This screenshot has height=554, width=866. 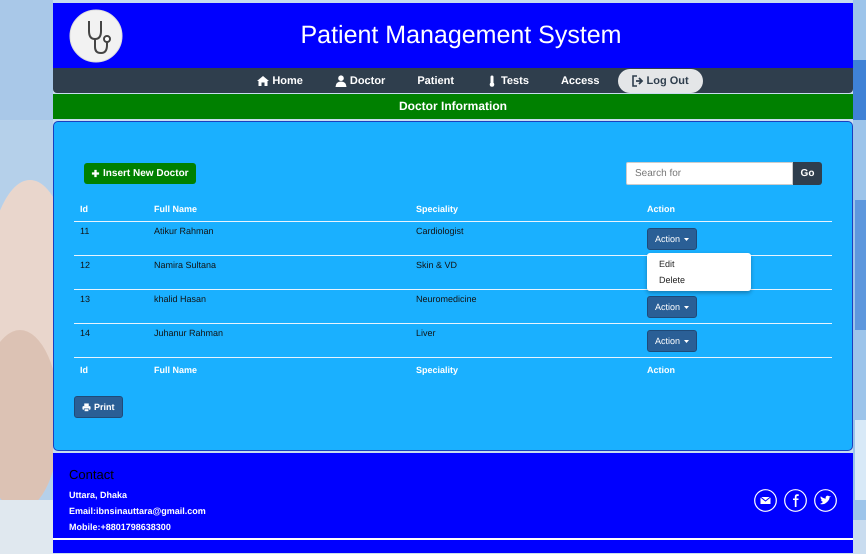 What do you see at coordinates (279, 370) in the screenshot?
I see `column-footer: Full Name` at bounding box center [279, 370].